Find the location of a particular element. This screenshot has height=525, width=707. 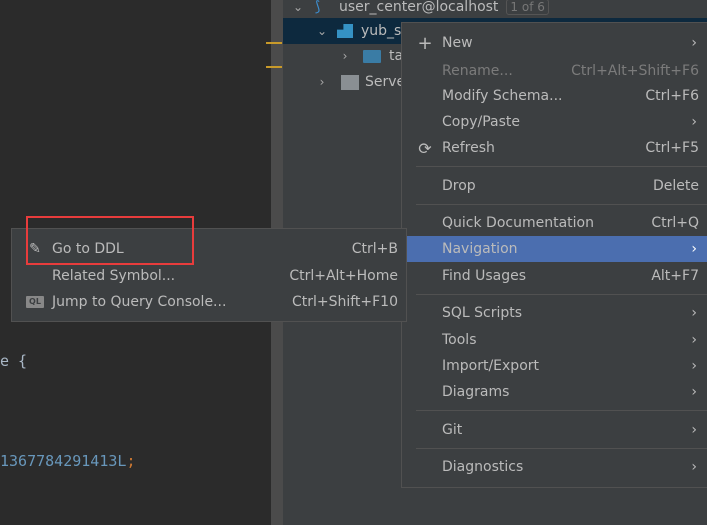

refresh-icon: ⟳ is located at coordinates (425, 148).